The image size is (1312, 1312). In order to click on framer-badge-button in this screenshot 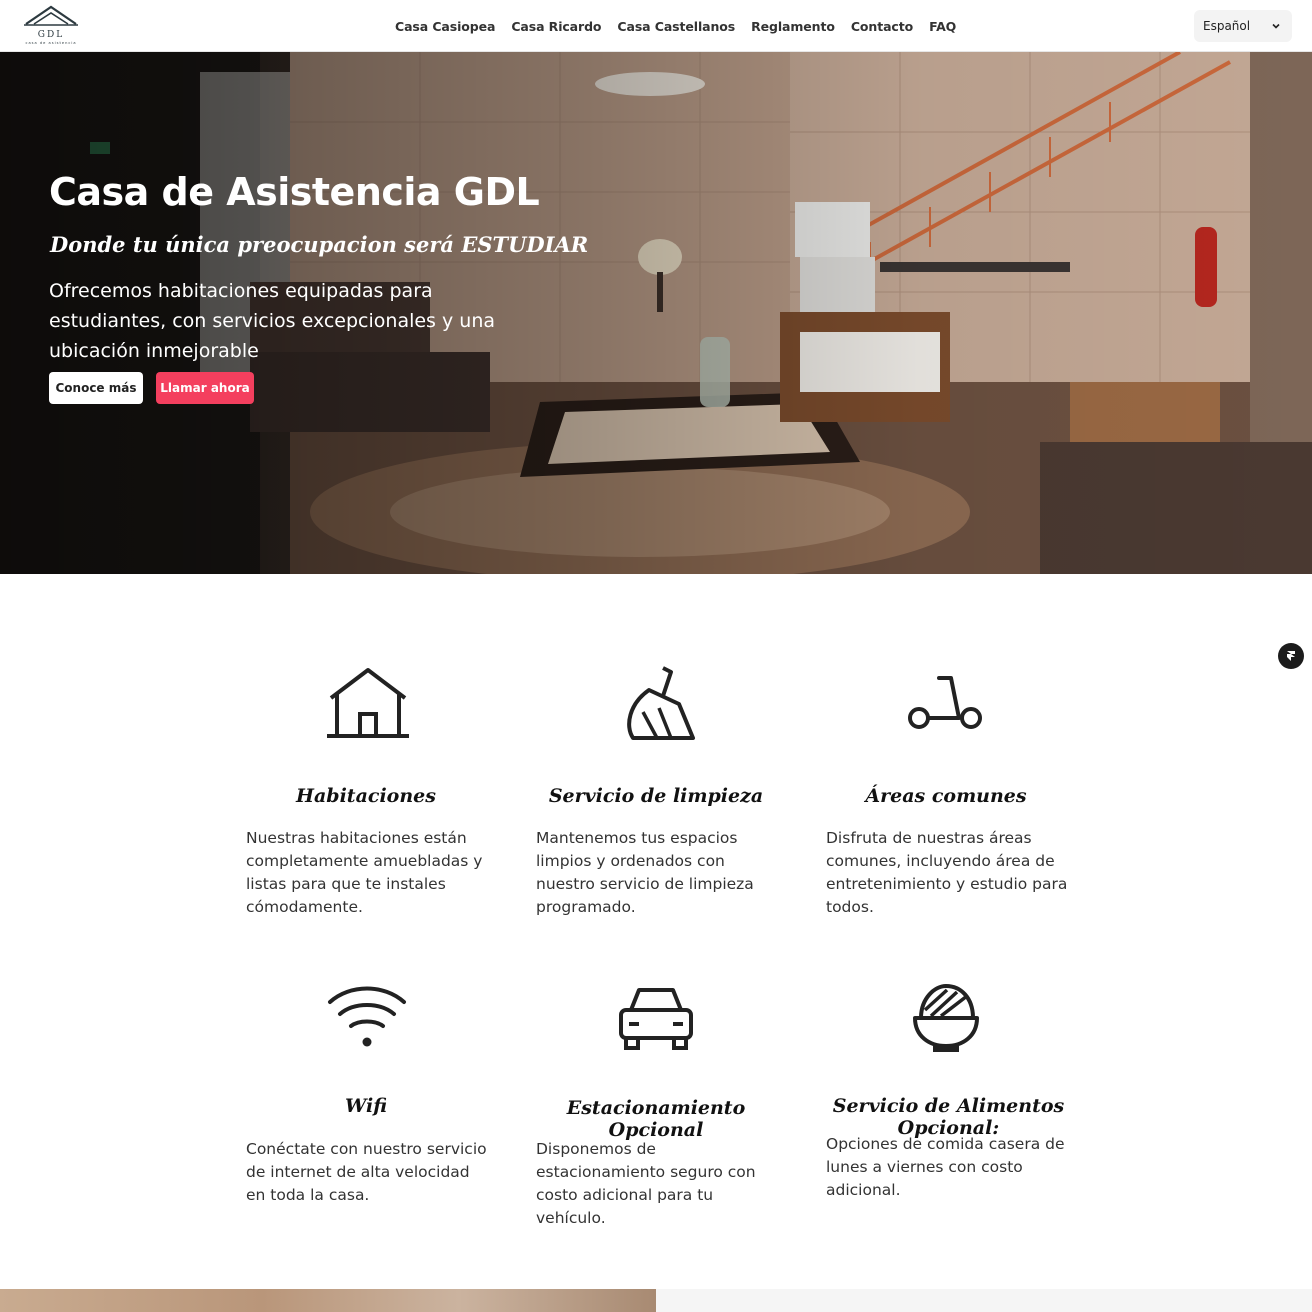, I will do `click(1291, 656)`.